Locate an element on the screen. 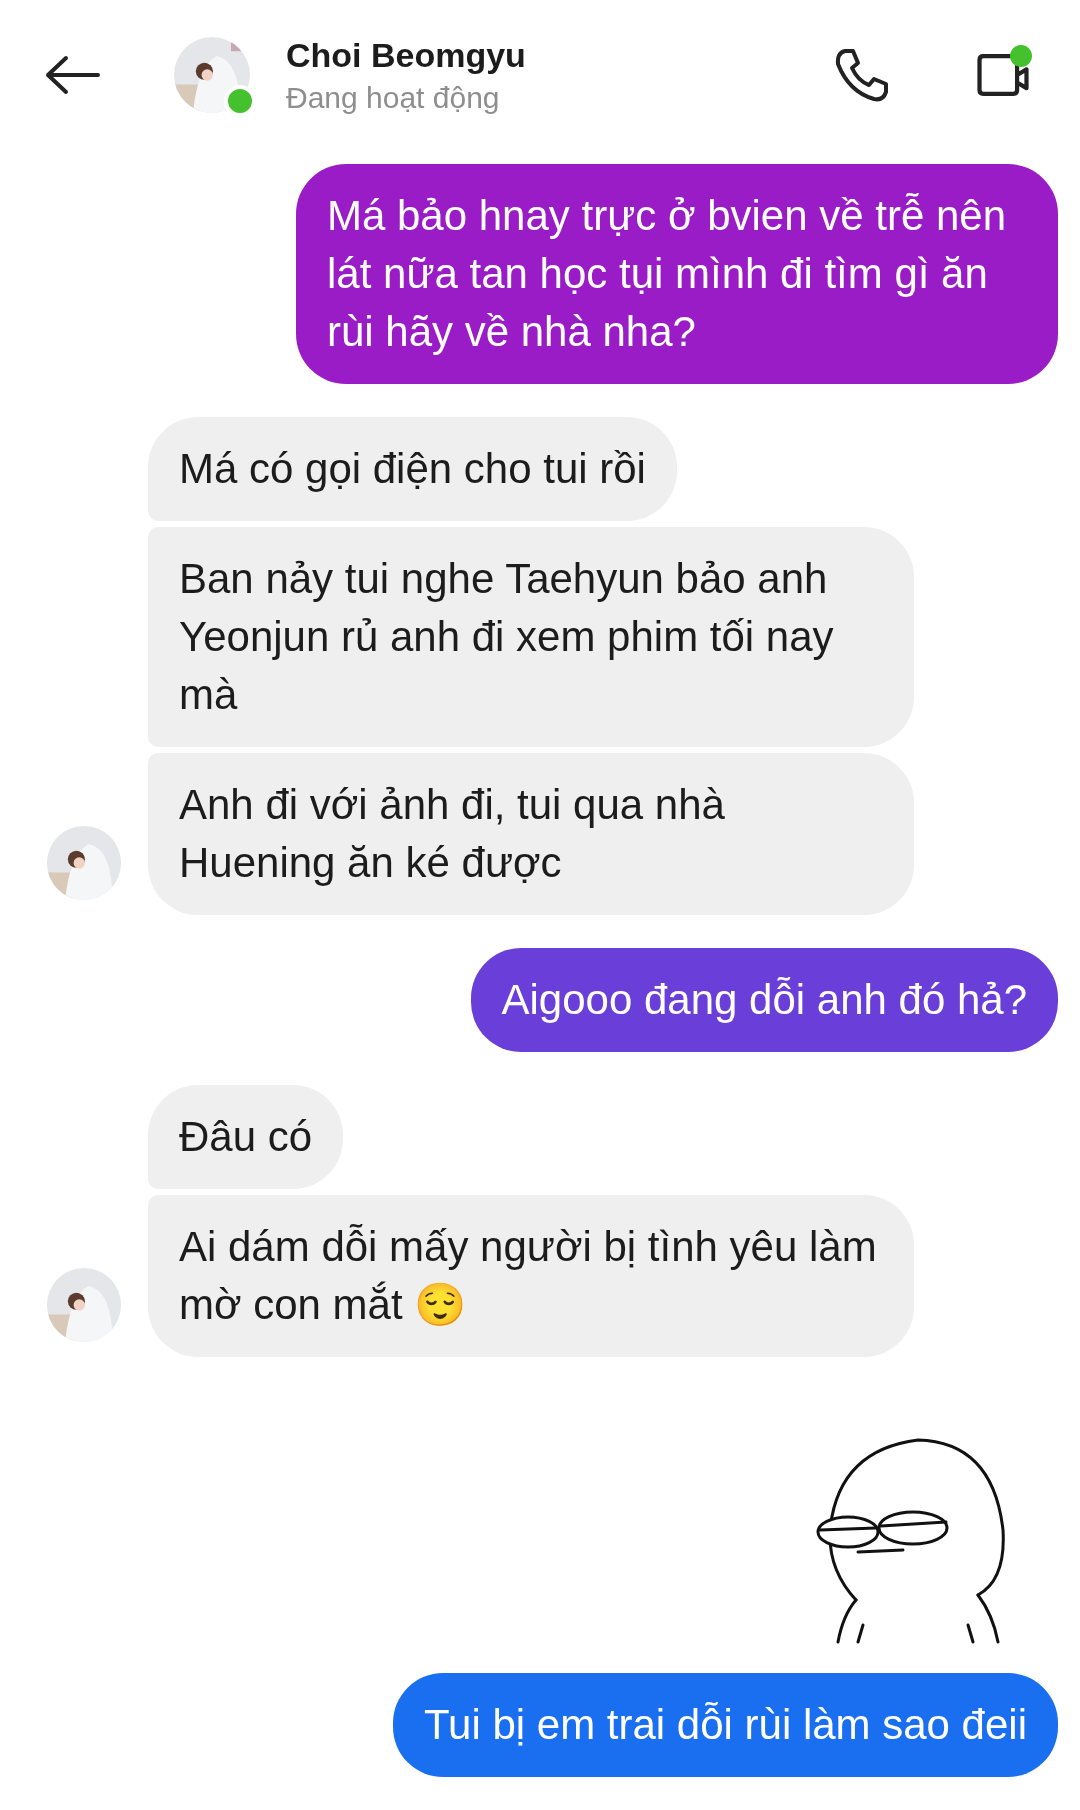 This screenshot has height=1810, width=1080. sent-message: Tui bị em trai dỗi rùi làm sao đeii is located at coordinates (725, 1725).